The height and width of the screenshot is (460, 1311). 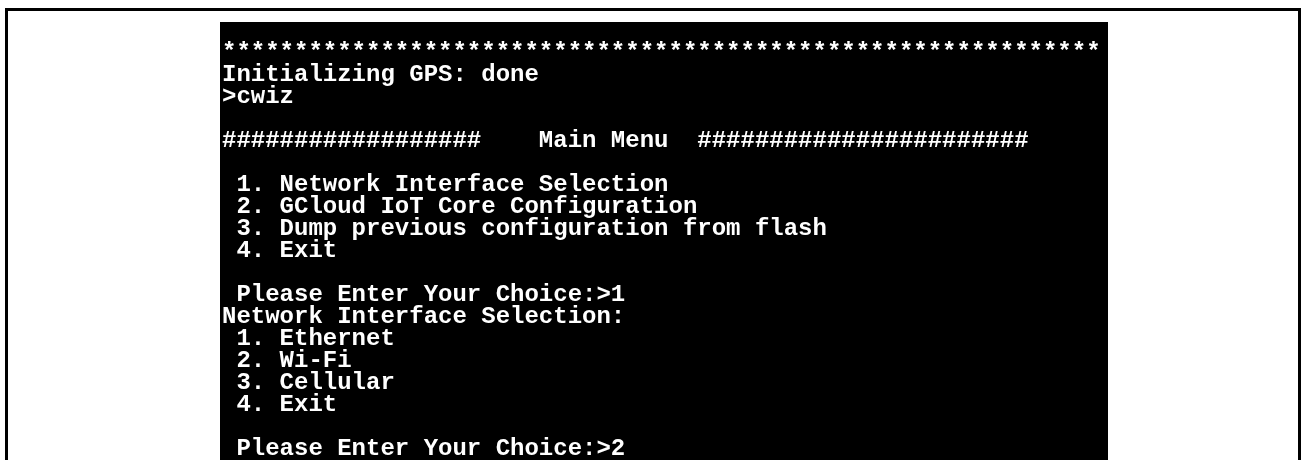 I want to click on terminal-line: Please Enter Your Choice:>2, so click(x=430, y=449).